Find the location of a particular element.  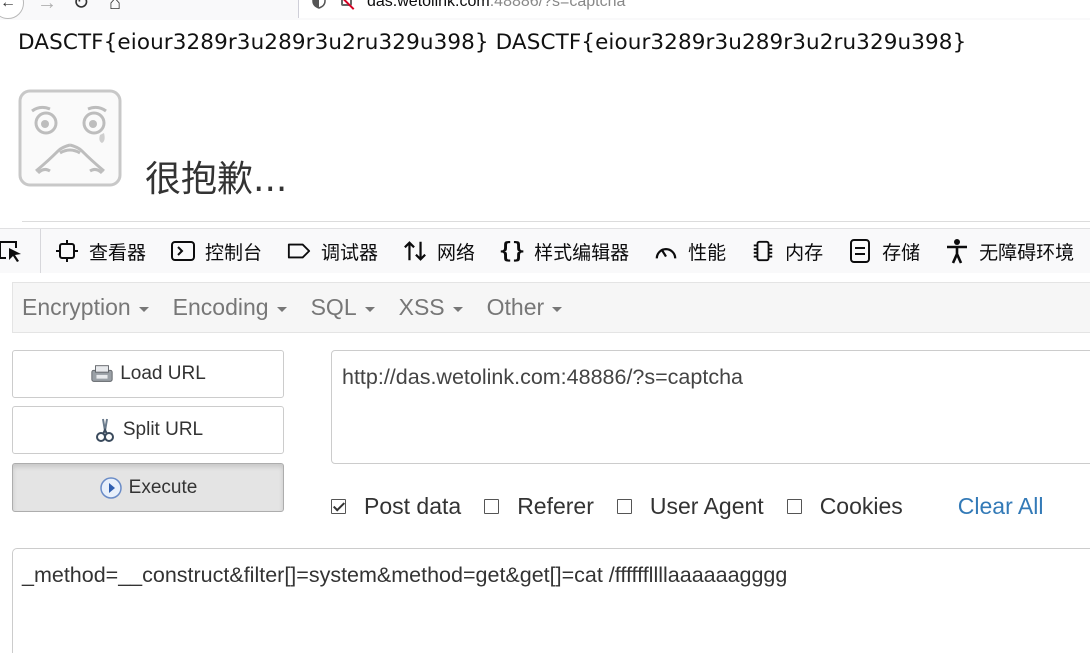

performance-icon is located at coordinates (666, 251).